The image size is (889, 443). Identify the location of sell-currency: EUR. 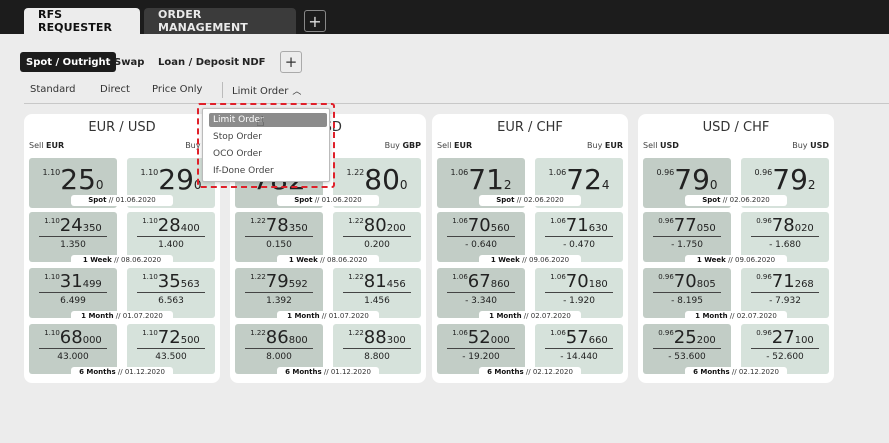
(55, 145).